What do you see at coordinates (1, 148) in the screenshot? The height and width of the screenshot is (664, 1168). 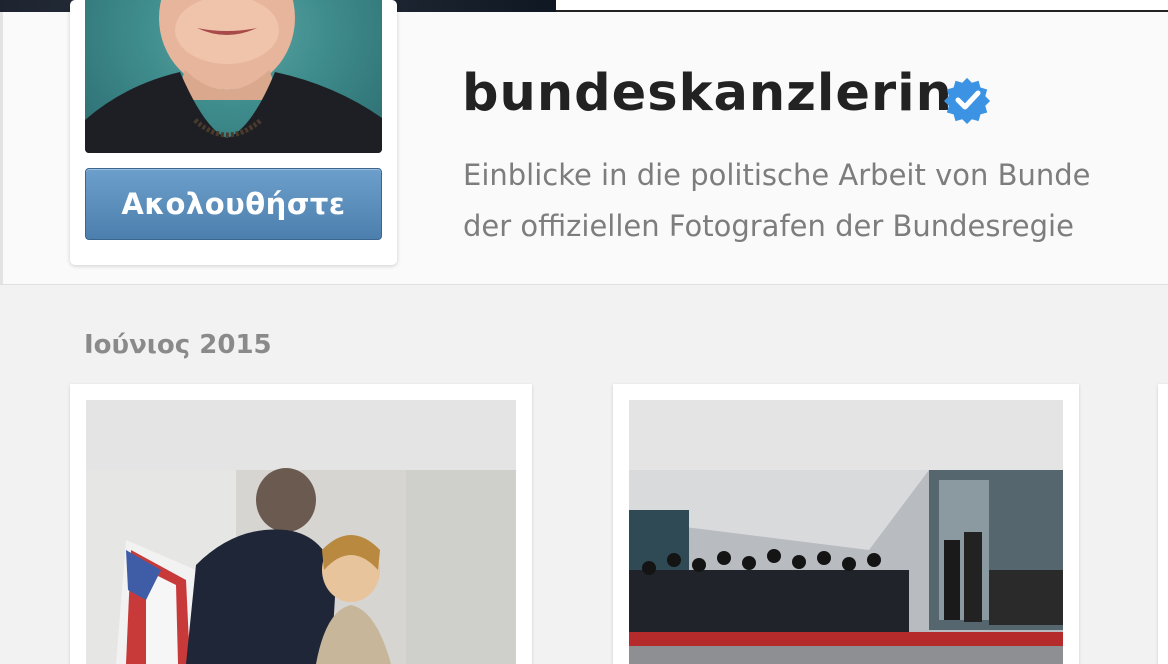 I see `header-edge` at bounding box center [1, 148].